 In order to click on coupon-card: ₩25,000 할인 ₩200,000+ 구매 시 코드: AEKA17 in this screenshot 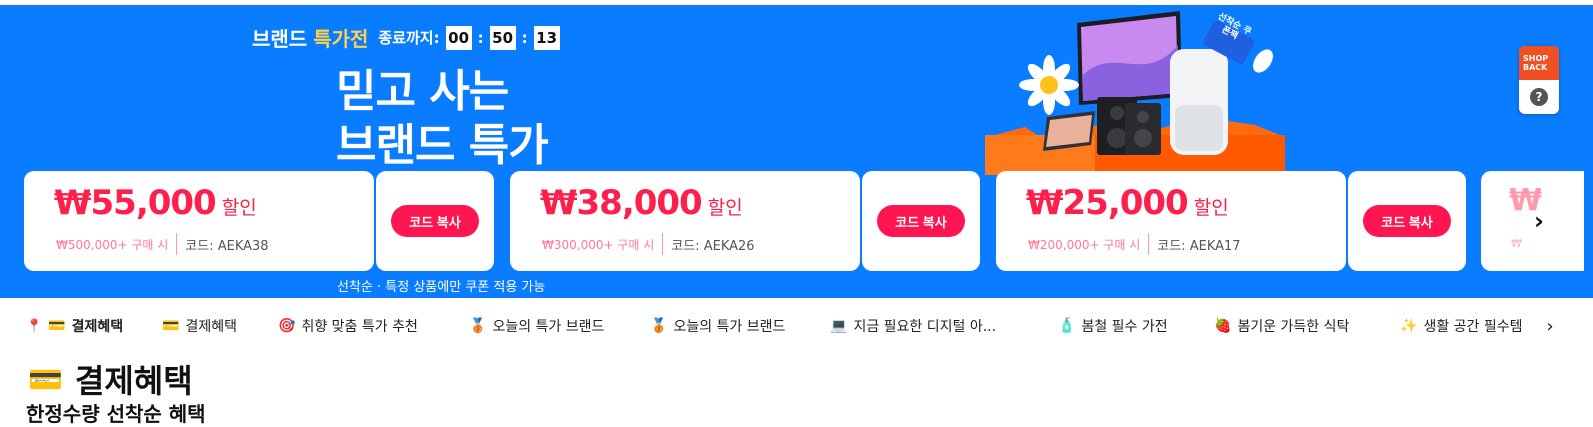, I will do `click(1171, 221)`.